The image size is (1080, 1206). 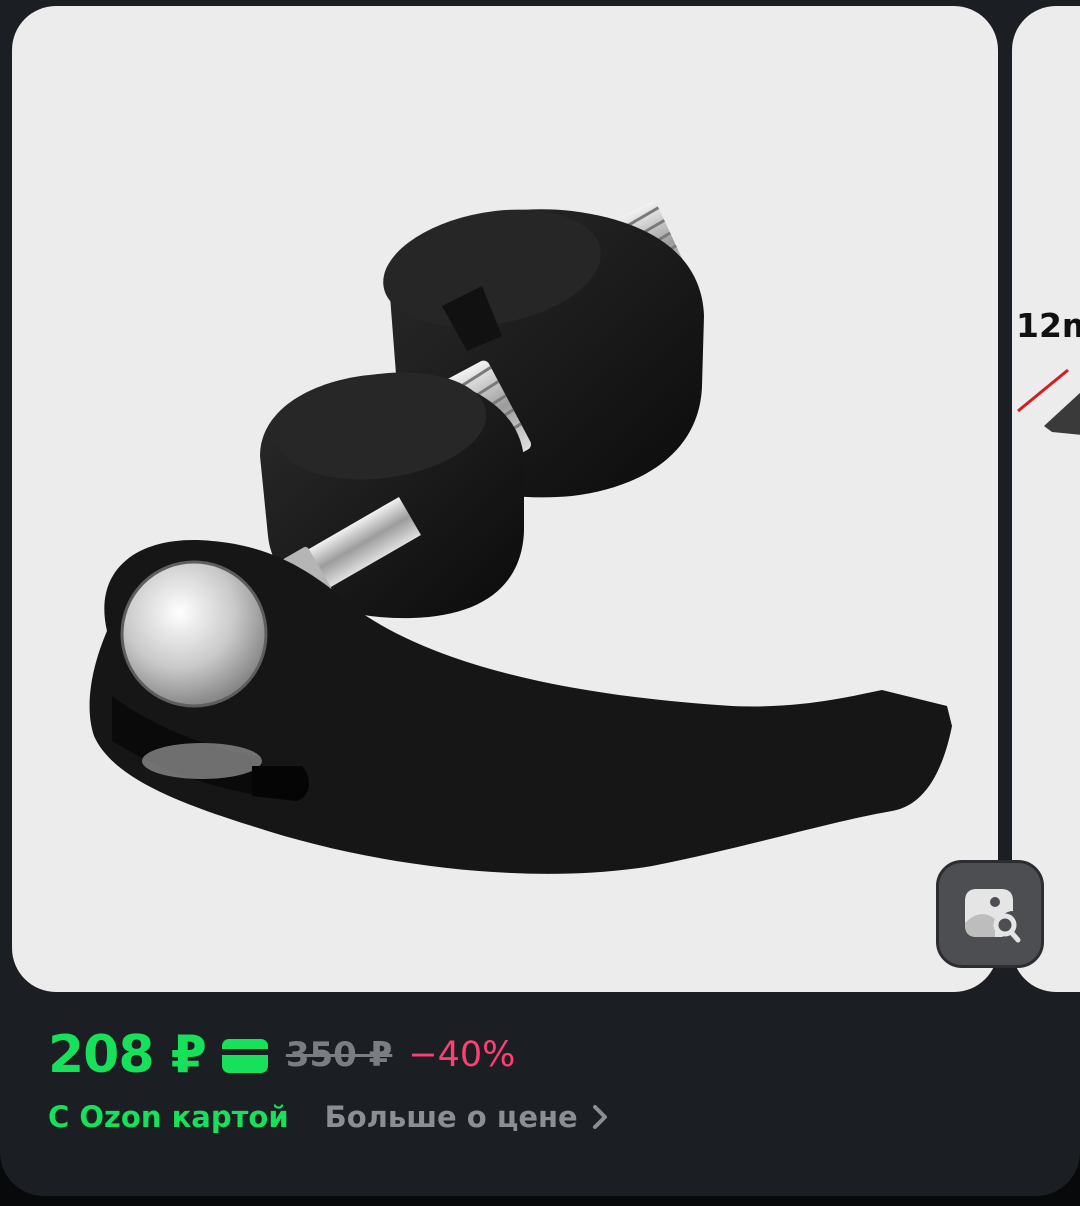 What do you see at coordinates (462, 1055) in the screenshot?
I see `discount-badge: −40%` at bounding box center [462, 1055].